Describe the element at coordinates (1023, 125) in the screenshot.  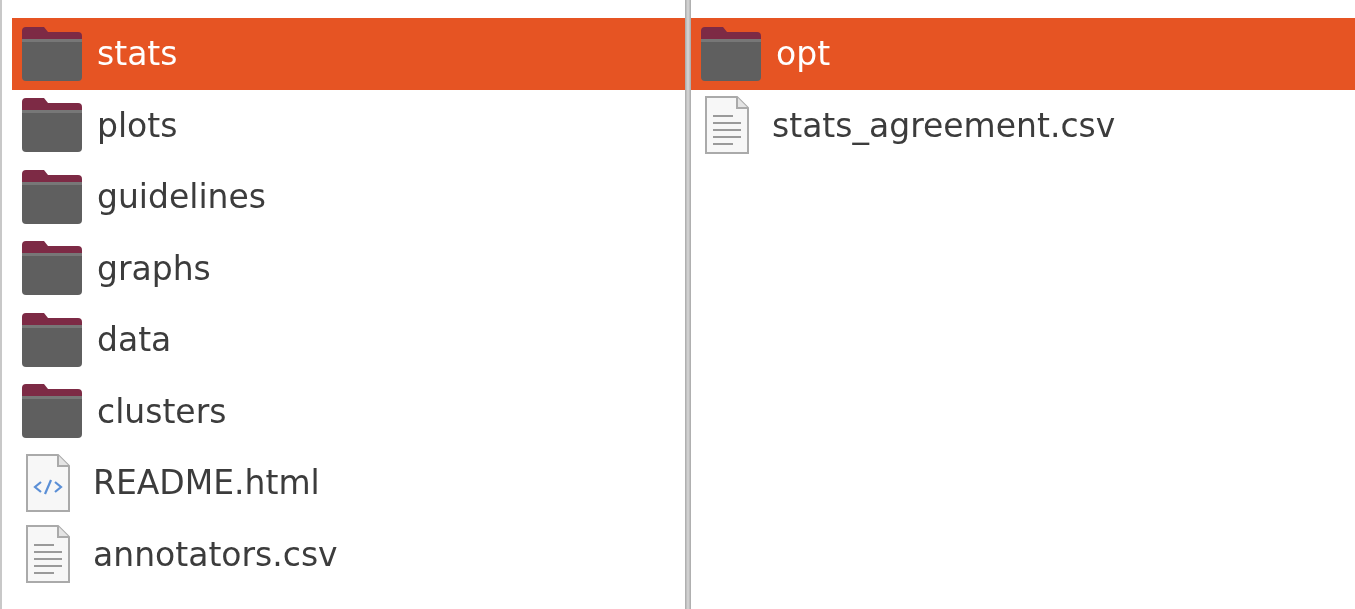
I see `file-row: stats_agreement.csv` at that location.